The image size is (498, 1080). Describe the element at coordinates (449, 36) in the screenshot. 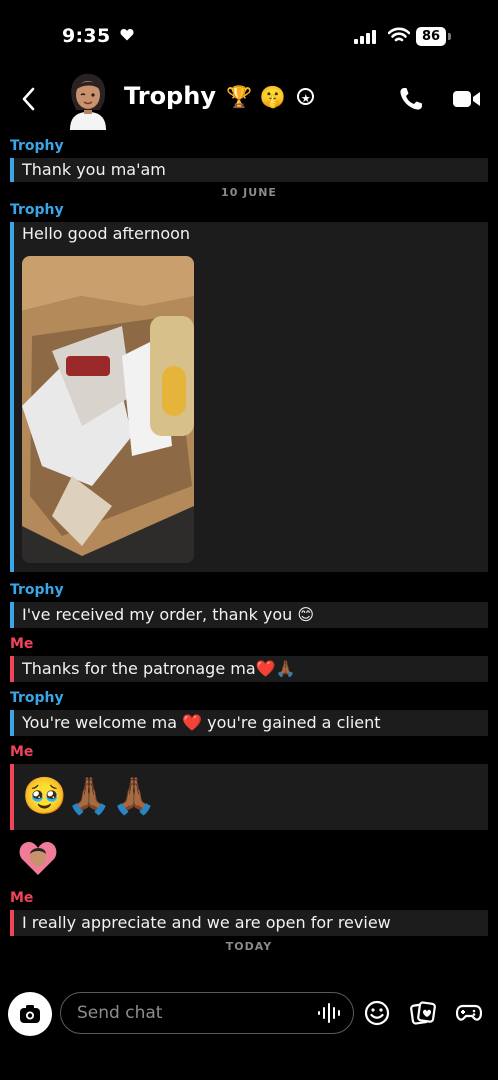

I see `battery-tip` at that location.